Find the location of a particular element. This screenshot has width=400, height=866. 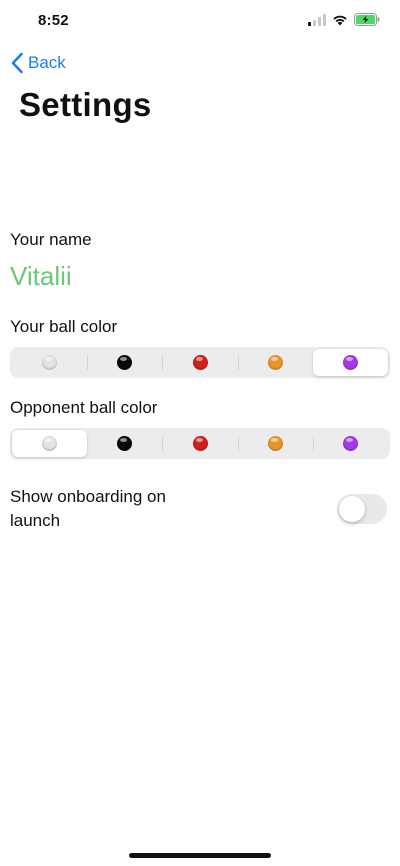

opponent-ball-color-option-orange is located at coordinates (275, 443).